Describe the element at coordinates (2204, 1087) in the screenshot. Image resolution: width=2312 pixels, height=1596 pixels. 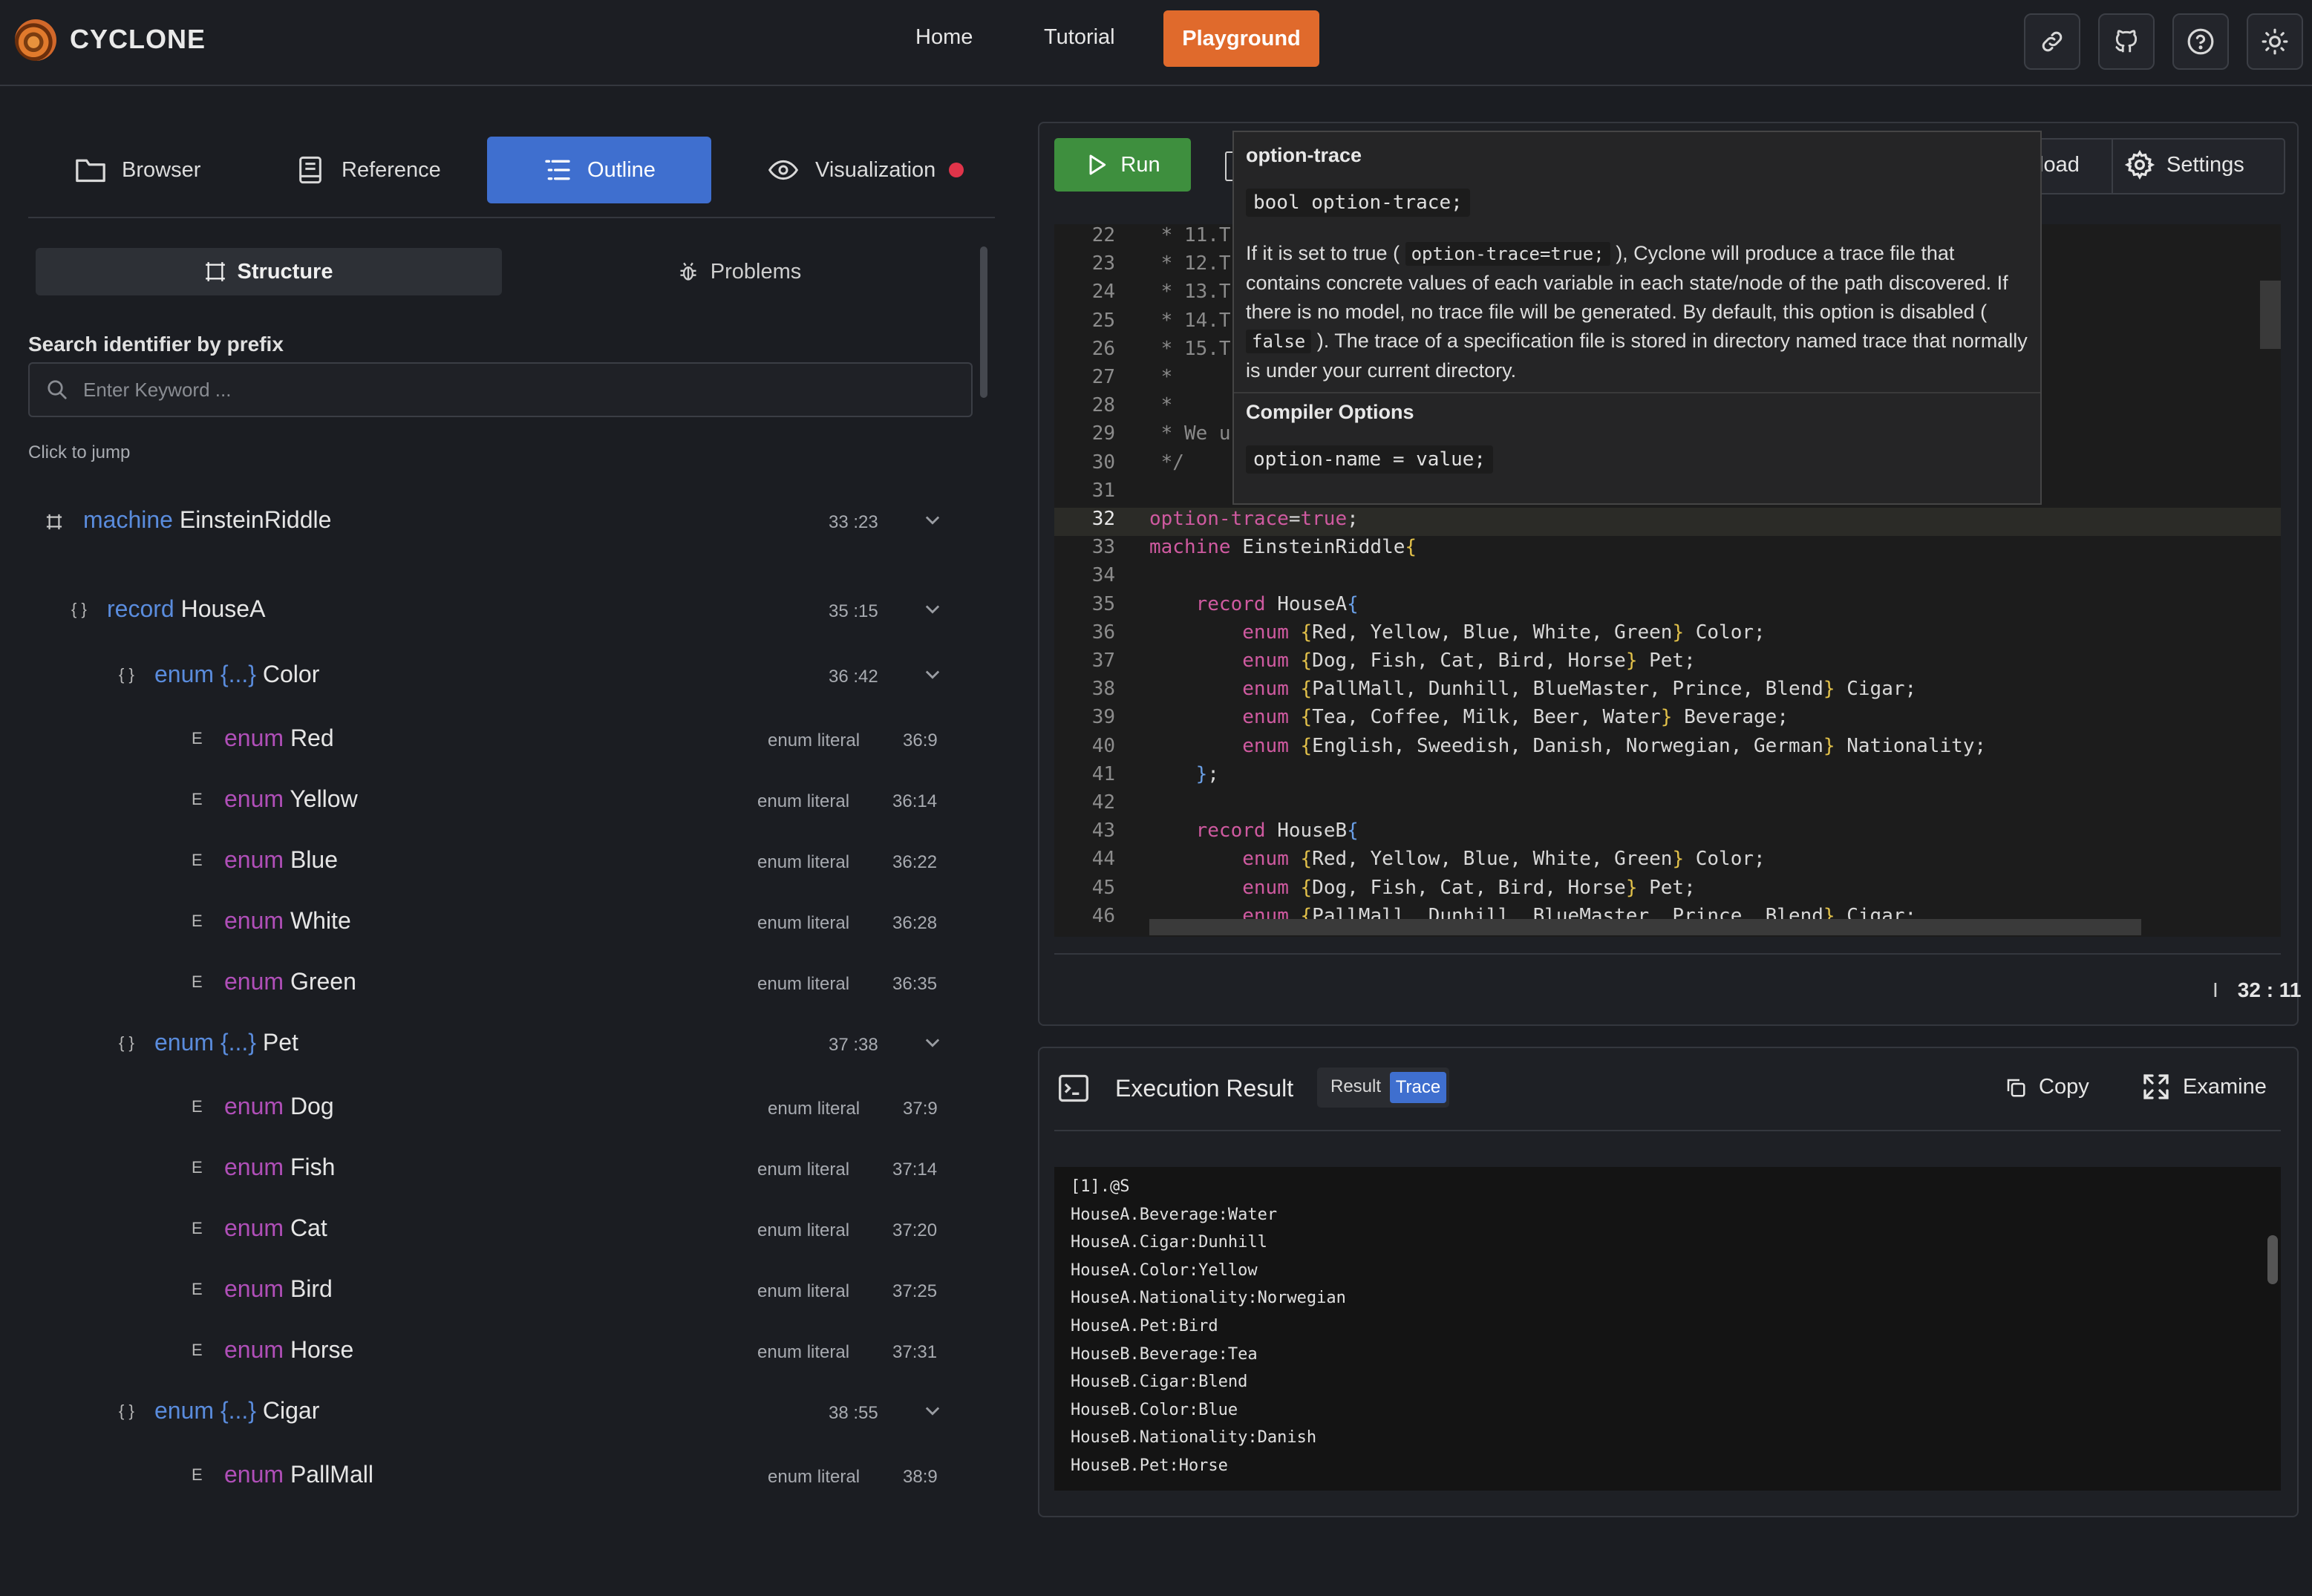
I see `examine-button: Examine` at that location.